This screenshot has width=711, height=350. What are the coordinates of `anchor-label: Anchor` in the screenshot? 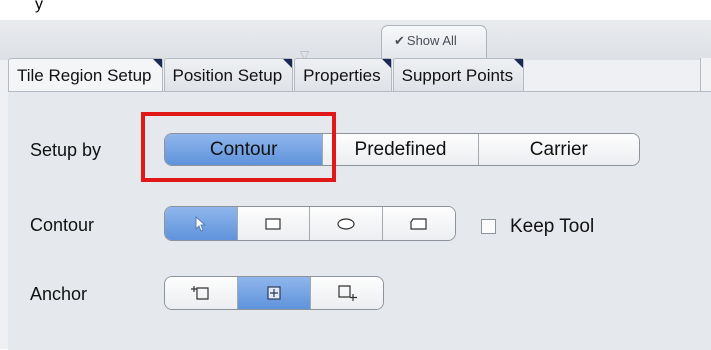 It's located at (59, 294).